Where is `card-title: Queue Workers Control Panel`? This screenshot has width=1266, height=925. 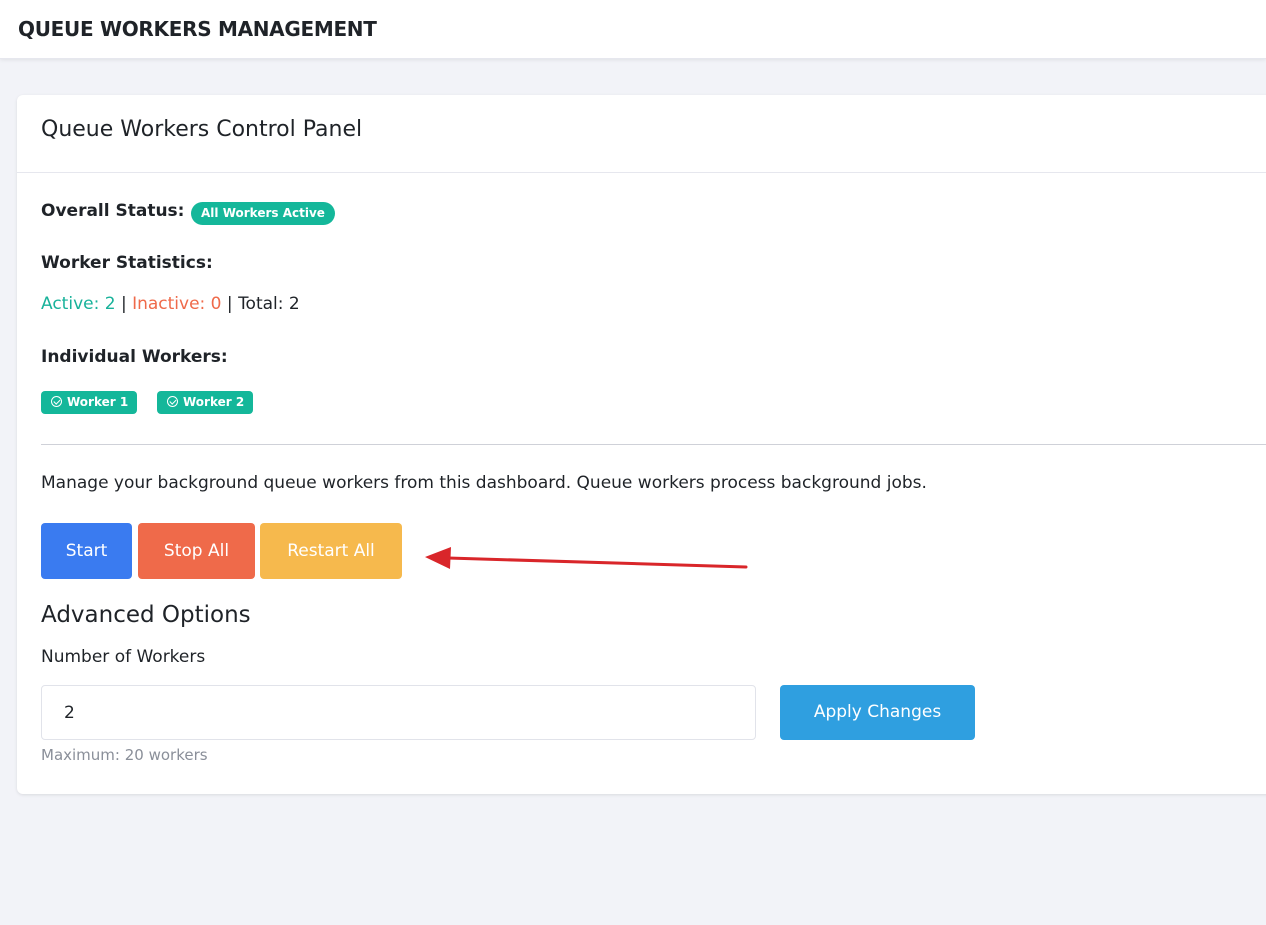
card-title: Queue Workers Control Panel is located at coordinates (202, 129).